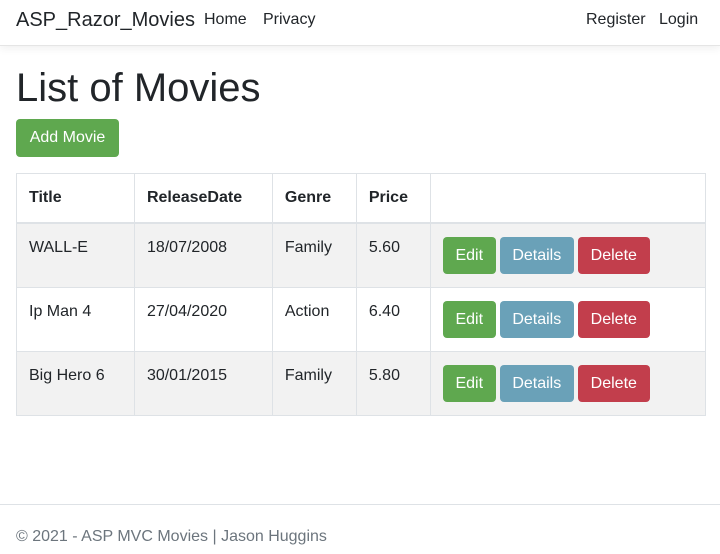  I want to click on brand-link: ASP_Razor_Movies, so click(105, 20).